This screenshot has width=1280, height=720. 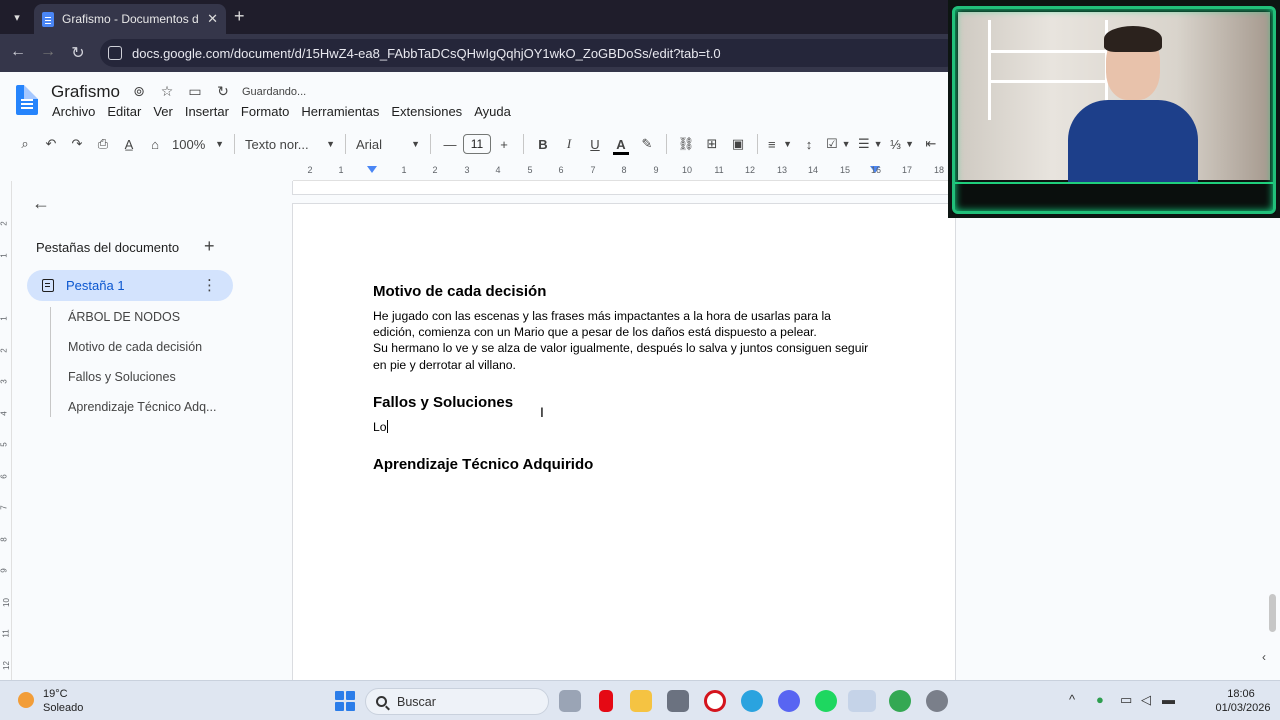 I want to click on decrease-font-size-icon: —, so click(x=450, y=144).